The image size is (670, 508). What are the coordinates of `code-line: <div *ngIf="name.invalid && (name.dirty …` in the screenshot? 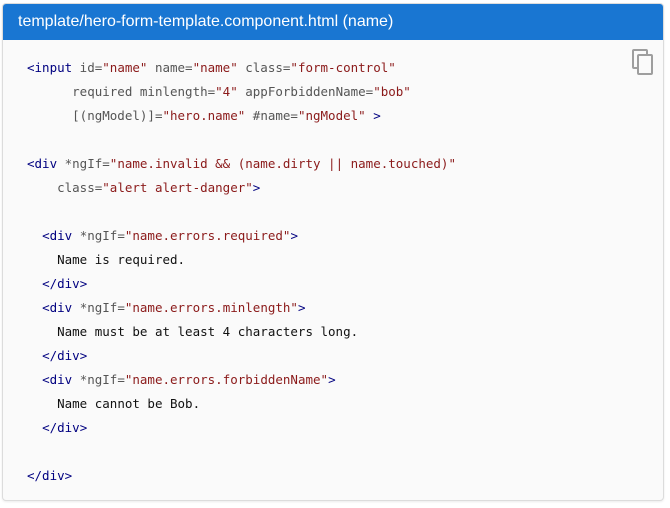 It's located at (241, 164).